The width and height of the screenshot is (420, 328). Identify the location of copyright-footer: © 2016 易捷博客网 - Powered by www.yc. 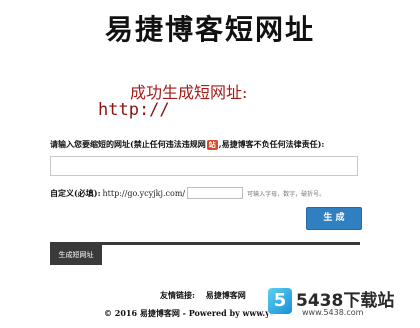
(189, 313).